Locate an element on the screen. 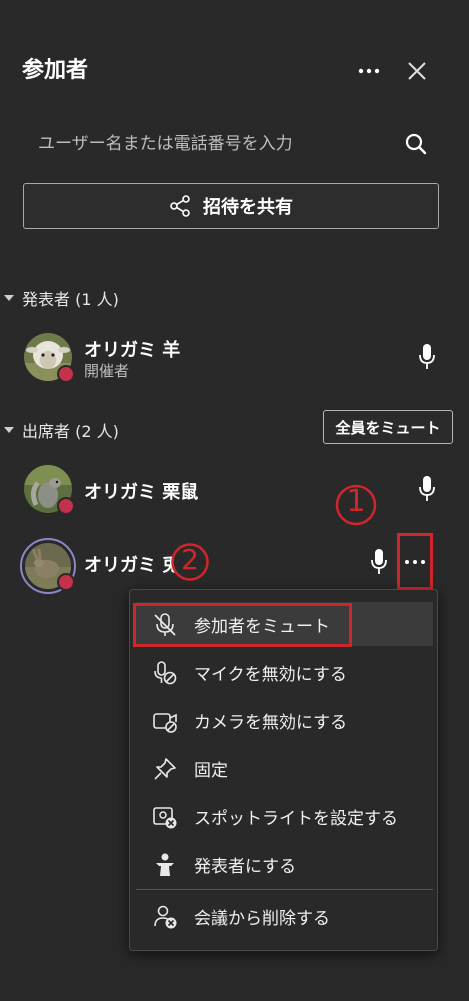 This screenshot has height=1001, width=469. annotation-step-1: 1 is located at coordinates (356, 501).